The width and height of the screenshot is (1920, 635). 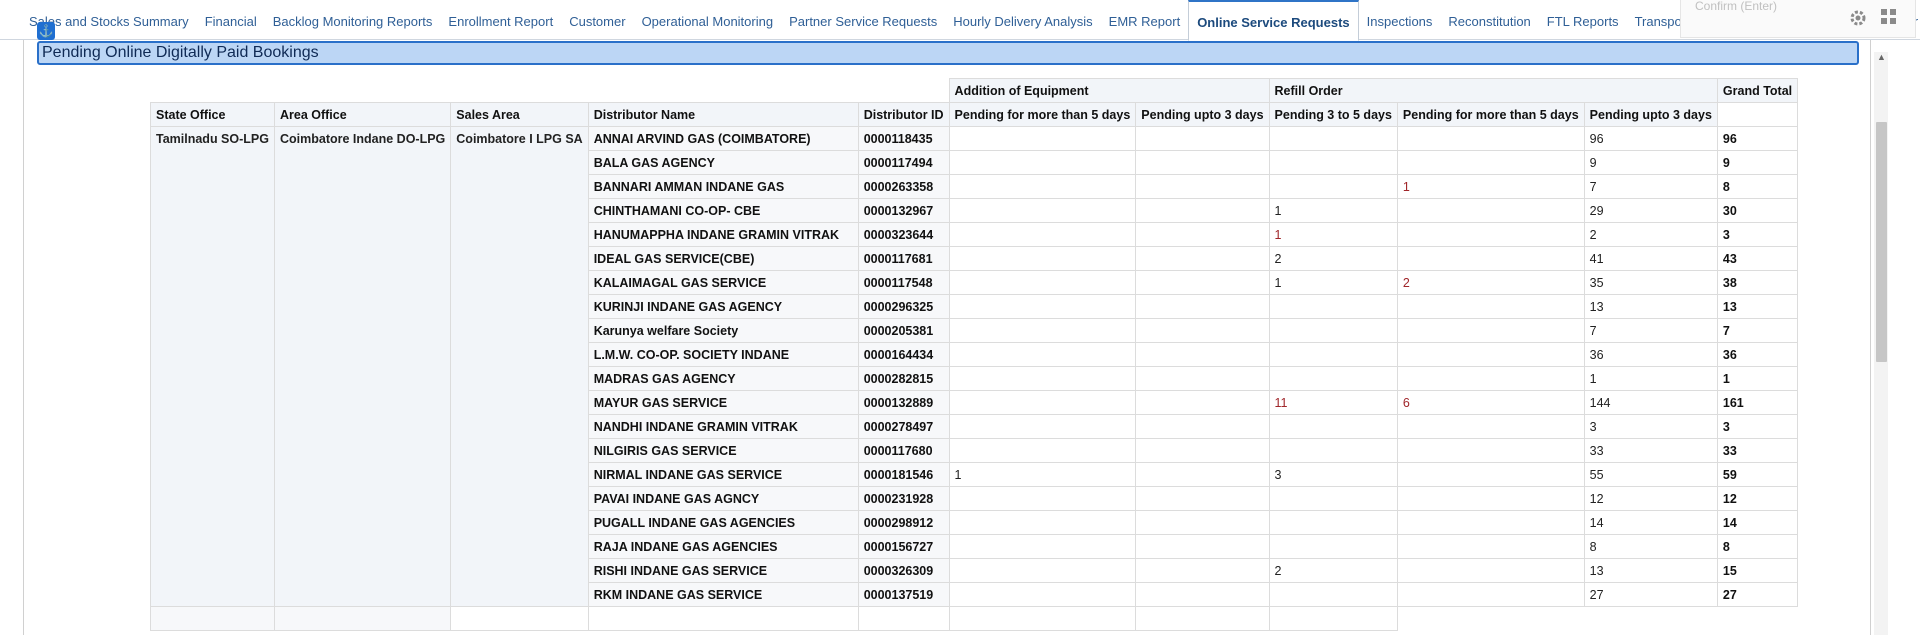 I want to click on distributor-name-cell: MAYUR GAS SERVICE, so click(x=723, y=402).